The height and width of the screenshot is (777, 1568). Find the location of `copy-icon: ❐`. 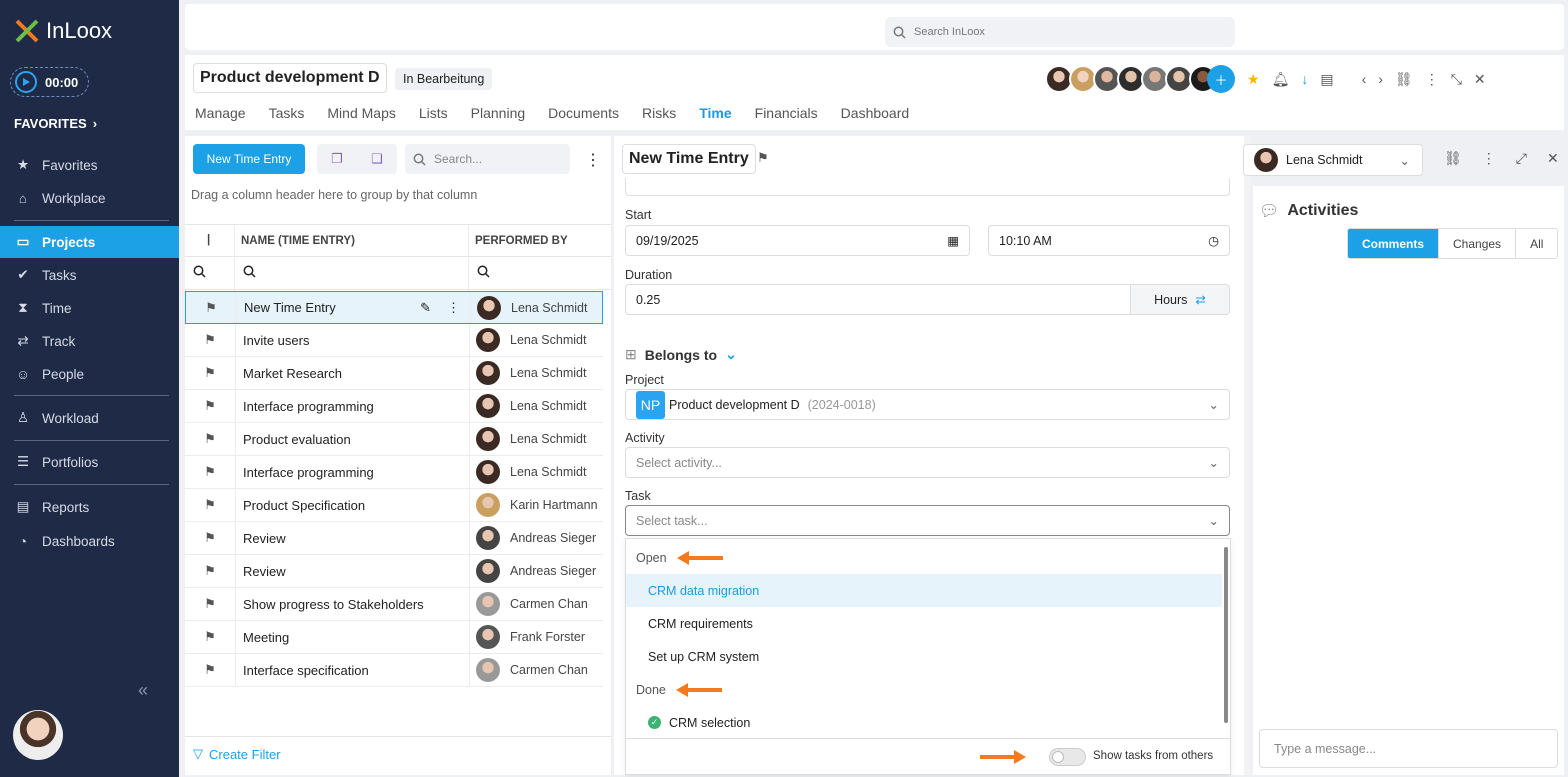

copy-icon: ❐ is located at coordinates (337, 159).